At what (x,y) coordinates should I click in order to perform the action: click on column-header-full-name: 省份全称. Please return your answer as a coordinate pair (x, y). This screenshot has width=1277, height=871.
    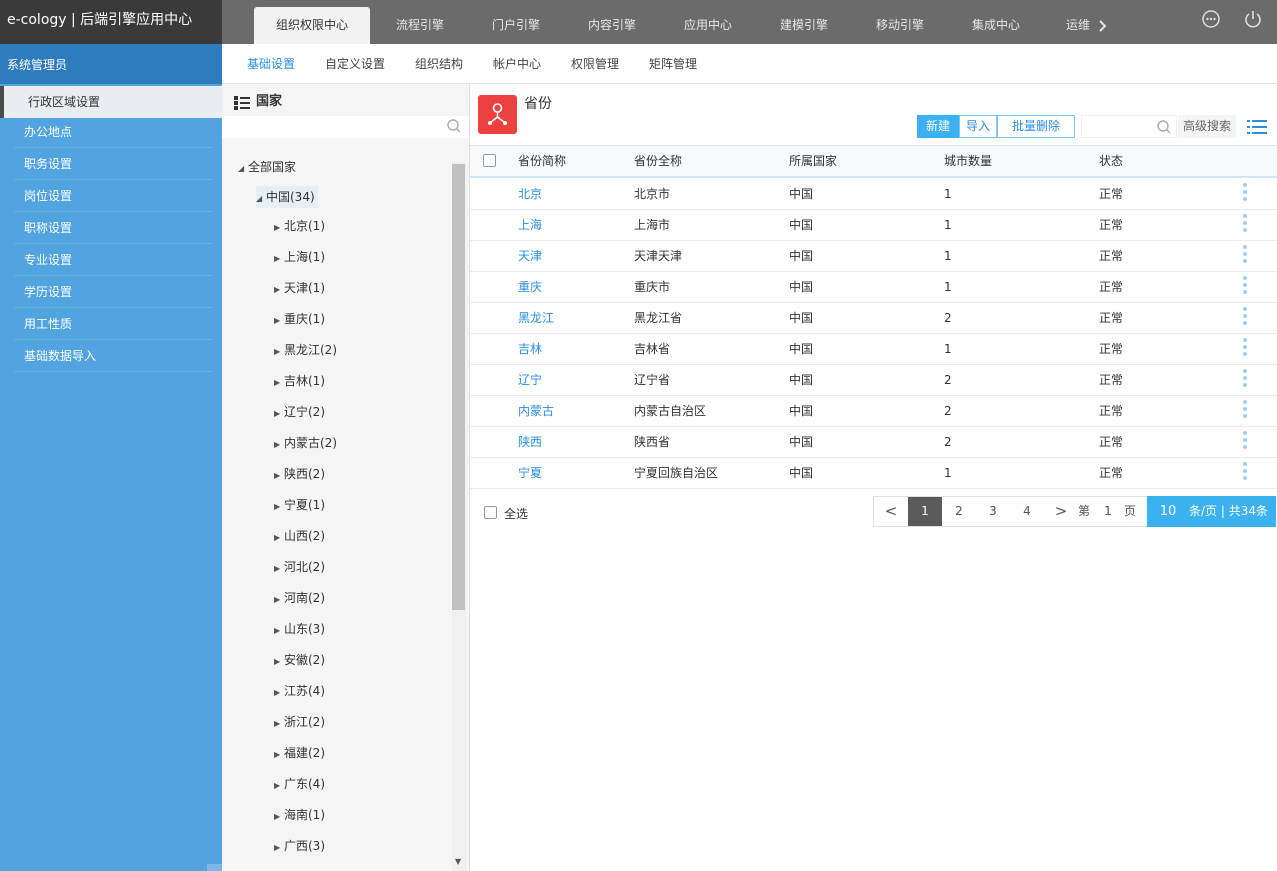
    Looking at the image, I should click on (658, 161).